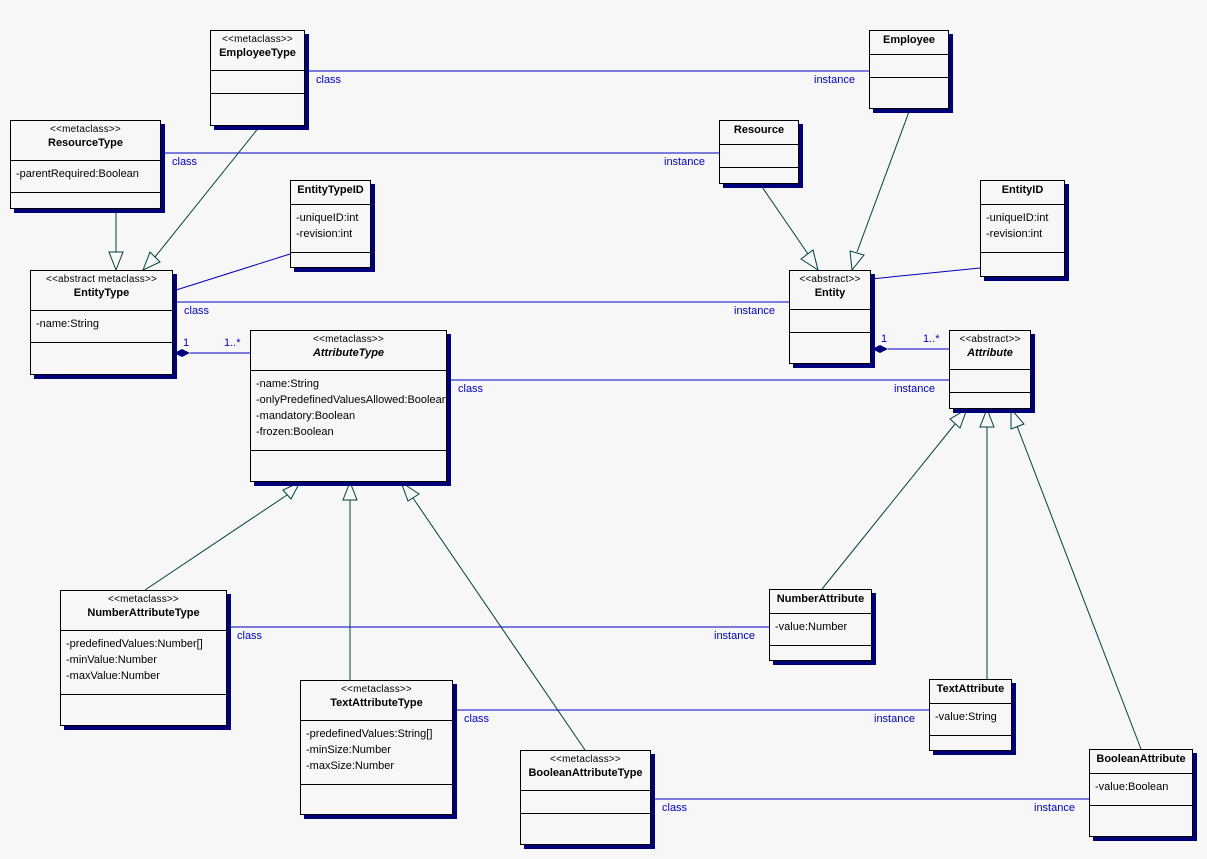 This screenshot has height=859, width=1207. What do you see at coordinates (759, 130) in the screenshot?
I see `class-name: Resource` at bounding box center [759, 130].